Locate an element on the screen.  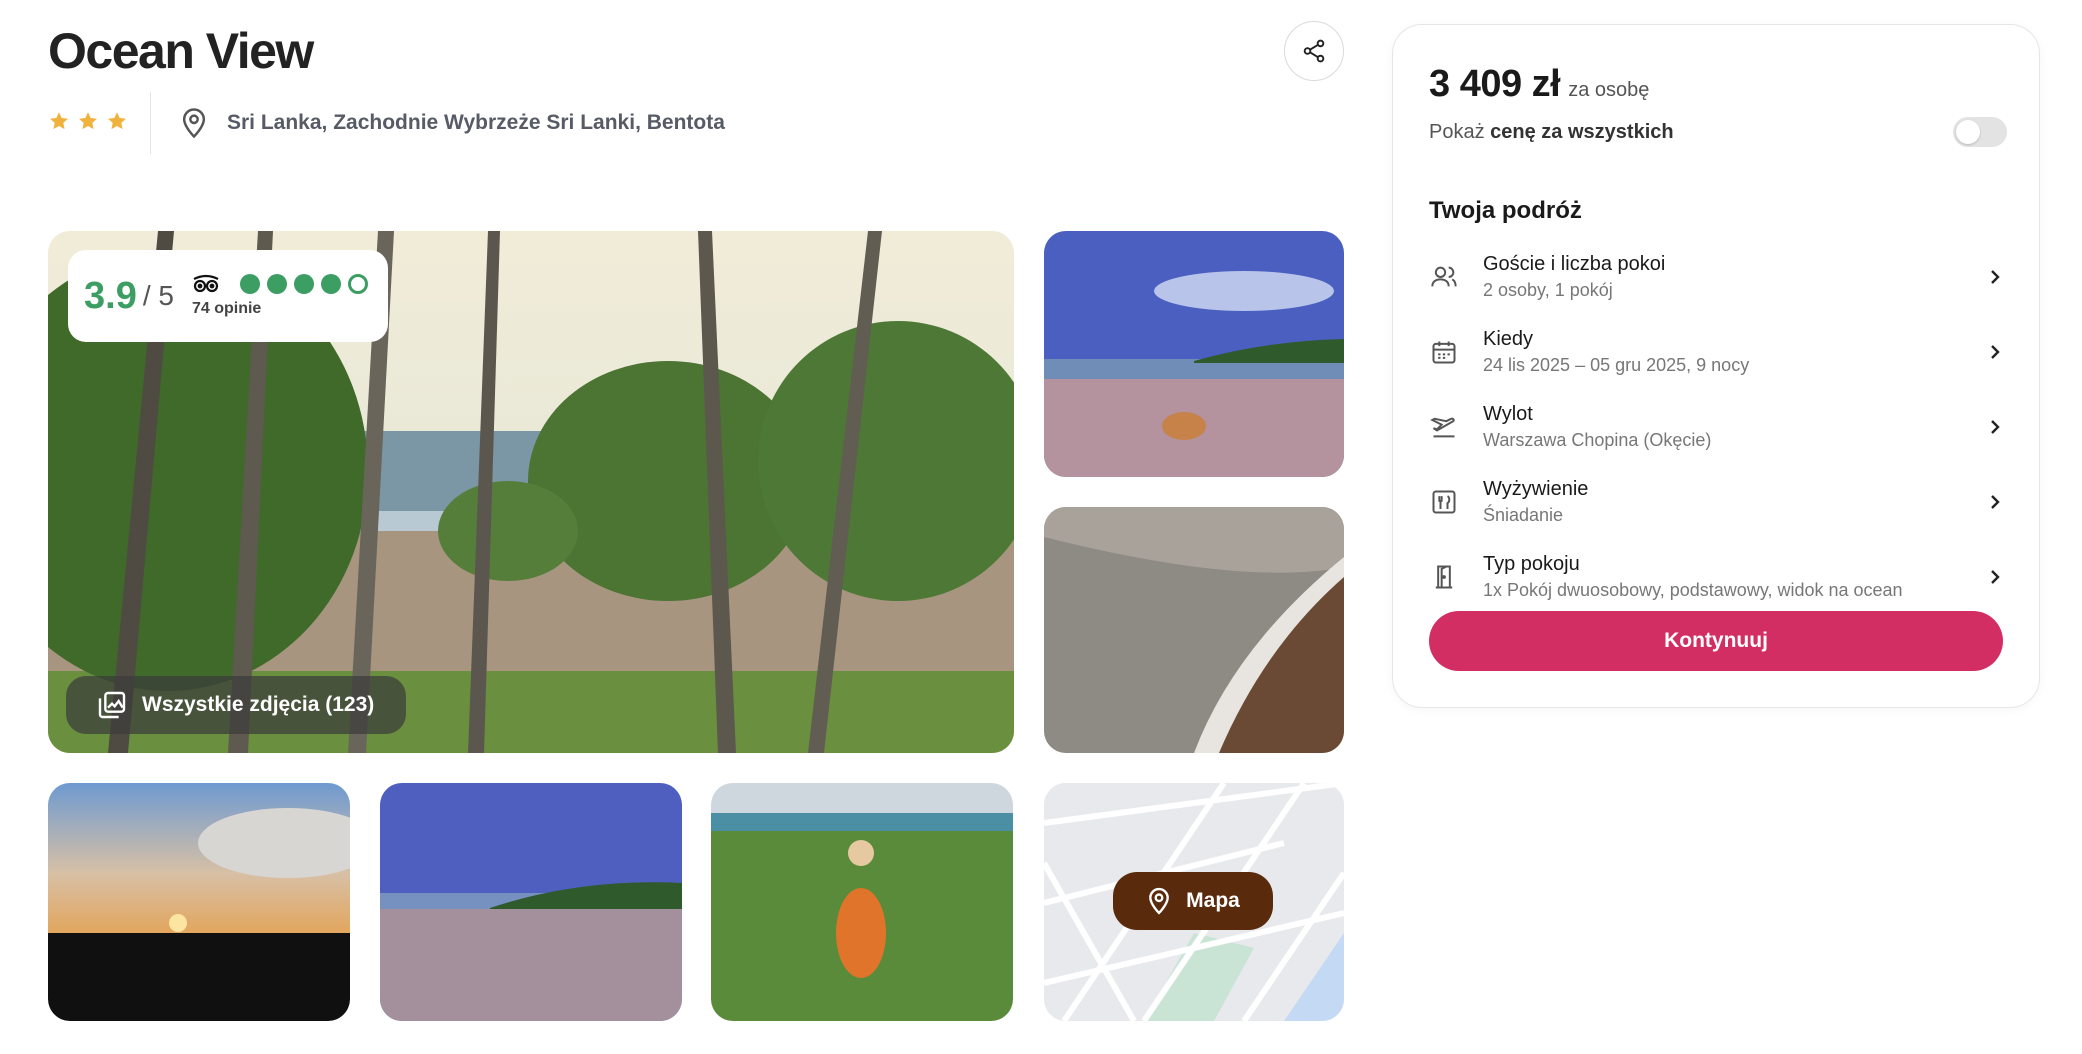
tripadvisor-icon is located at coordinates (206, 283).